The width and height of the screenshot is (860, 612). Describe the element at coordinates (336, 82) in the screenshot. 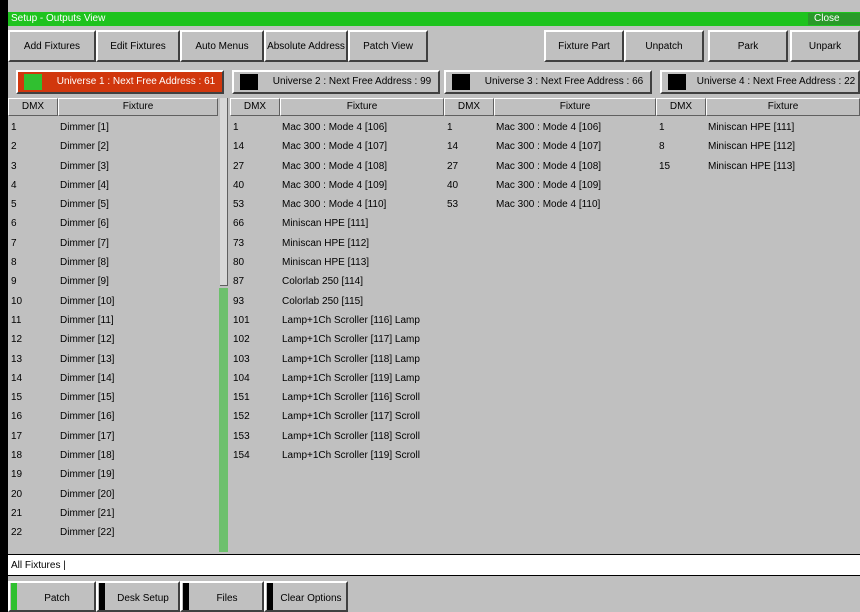

I see `universe-2-tab: Universe 2 : Next Free Address : 99` at that location.